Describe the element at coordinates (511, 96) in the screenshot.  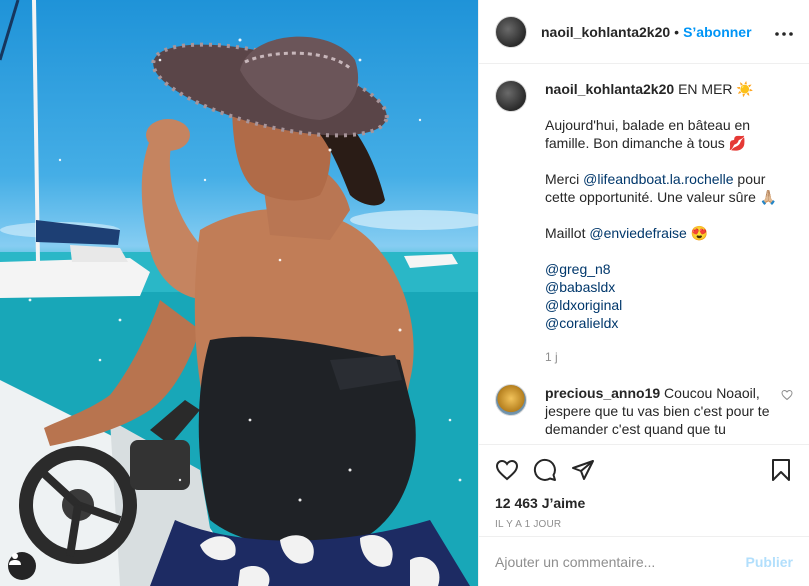
I see `caption-avatar` at that location.